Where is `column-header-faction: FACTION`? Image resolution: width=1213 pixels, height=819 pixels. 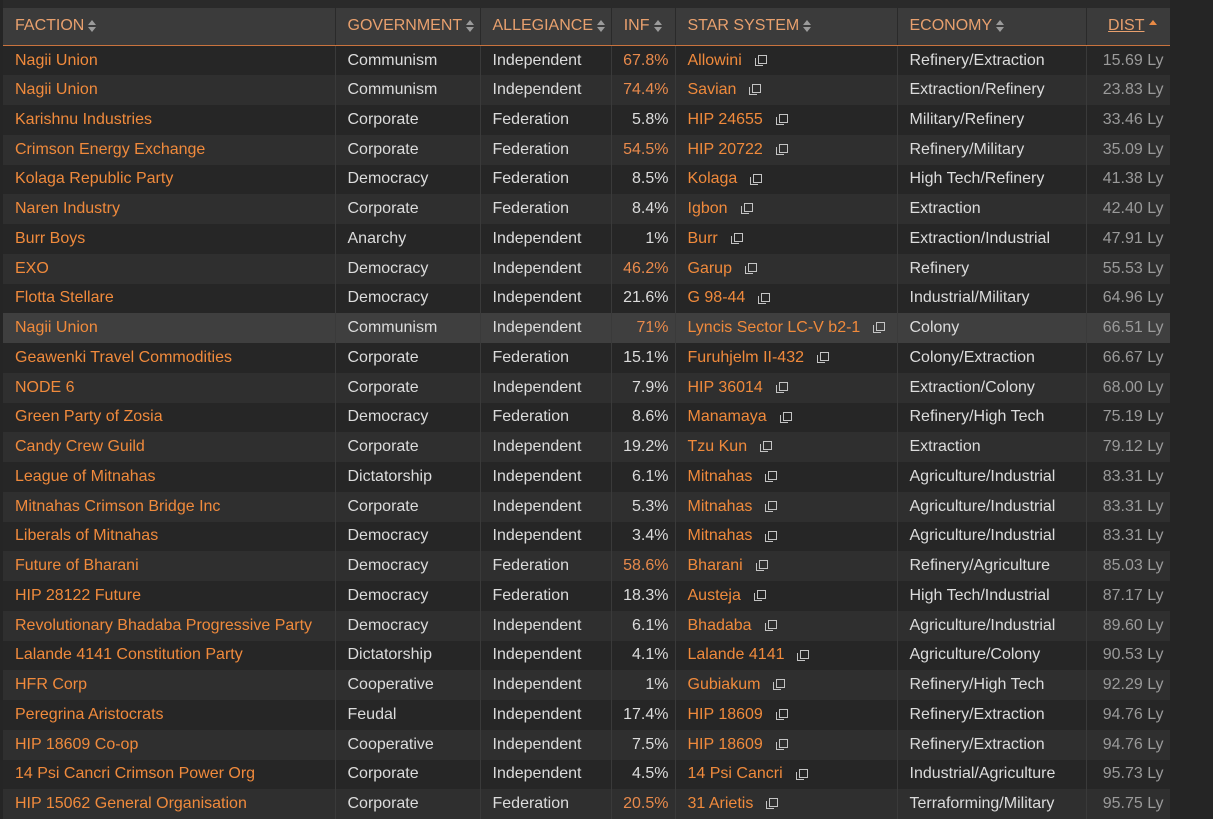
column-header-faction: FACTION is located at coordinates (169, 27).